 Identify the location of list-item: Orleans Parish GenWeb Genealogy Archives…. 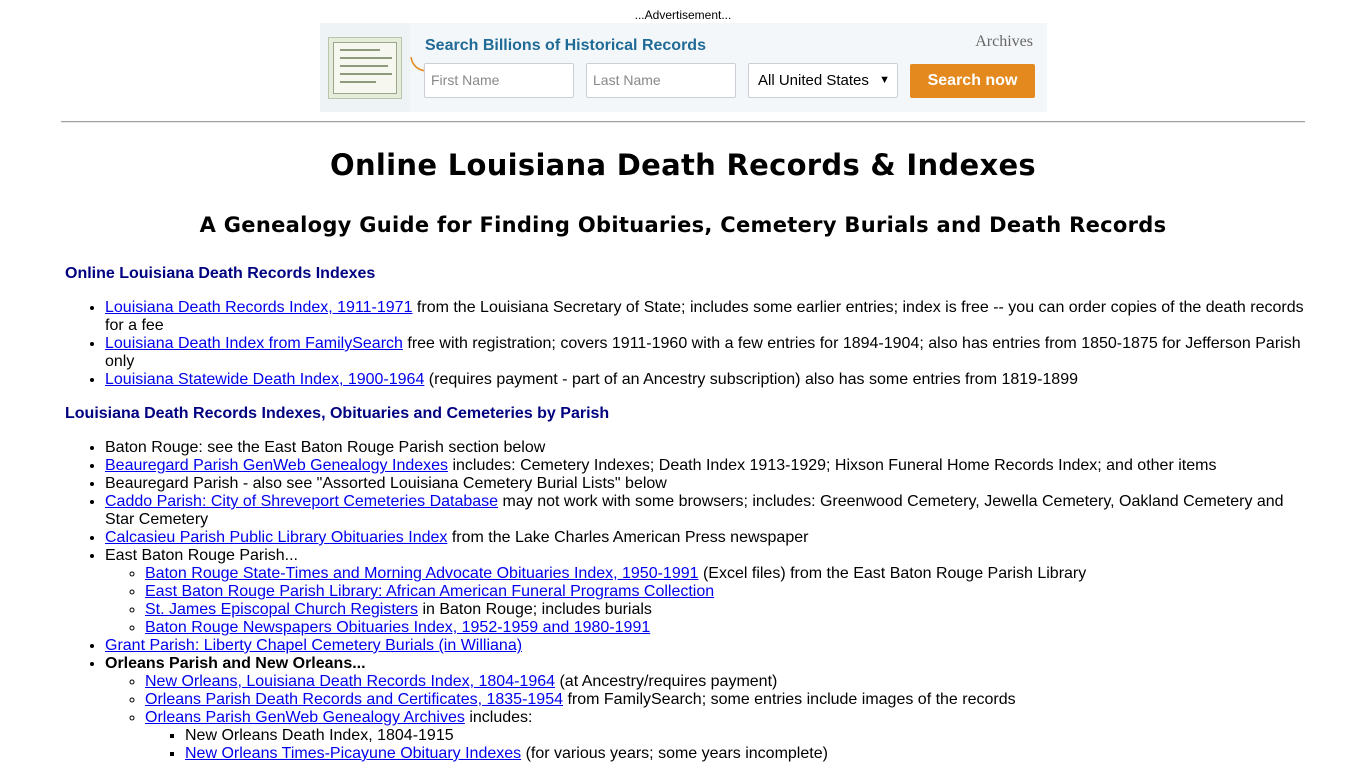
(727, 736).